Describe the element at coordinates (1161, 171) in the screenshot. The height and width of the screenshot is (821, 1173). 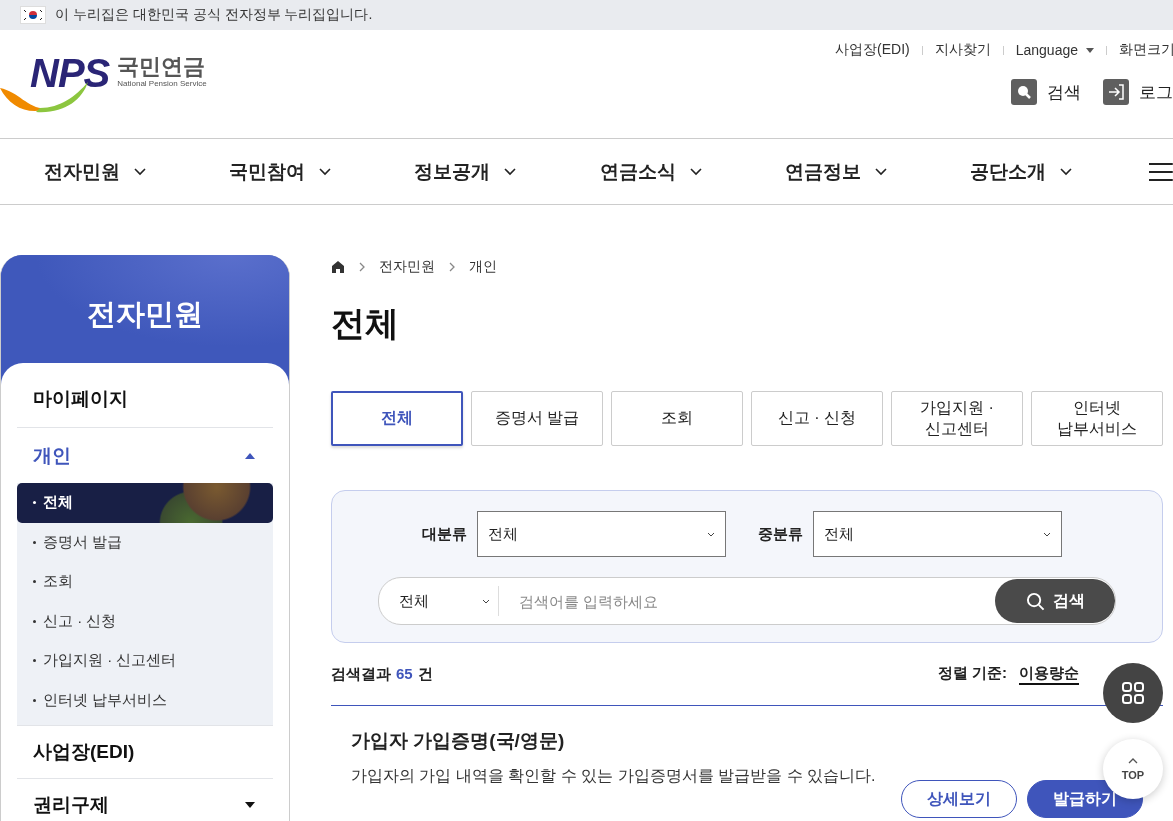
I see `menu-icon` at that location.